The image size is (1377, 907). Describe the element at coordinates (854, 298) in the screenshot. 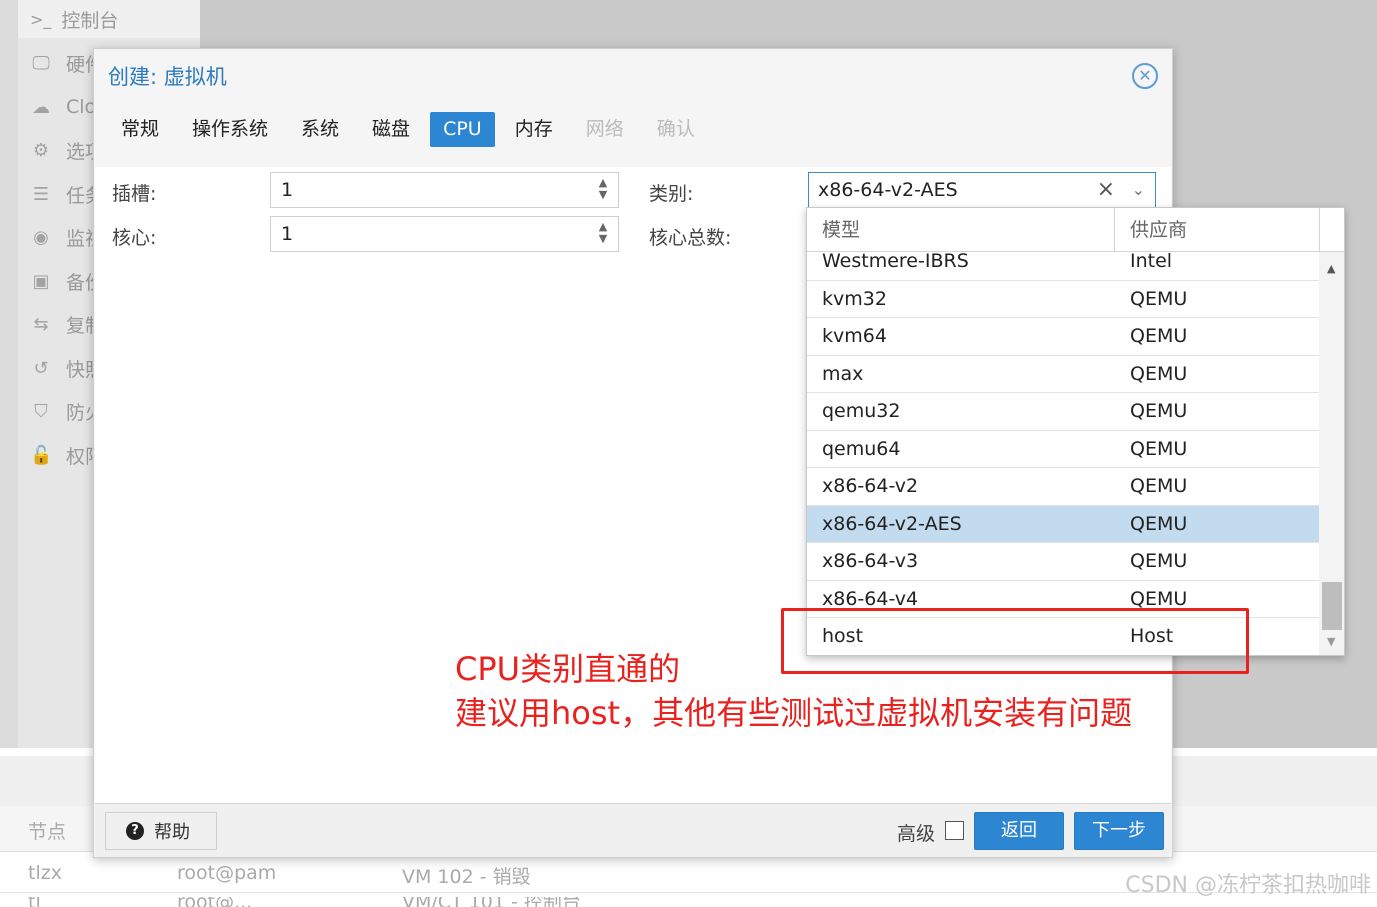

I see `cpu-model-cell: kvm32` at that location.